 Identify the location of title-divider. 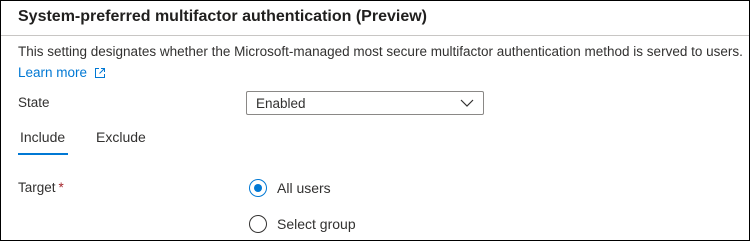
(375, 35).